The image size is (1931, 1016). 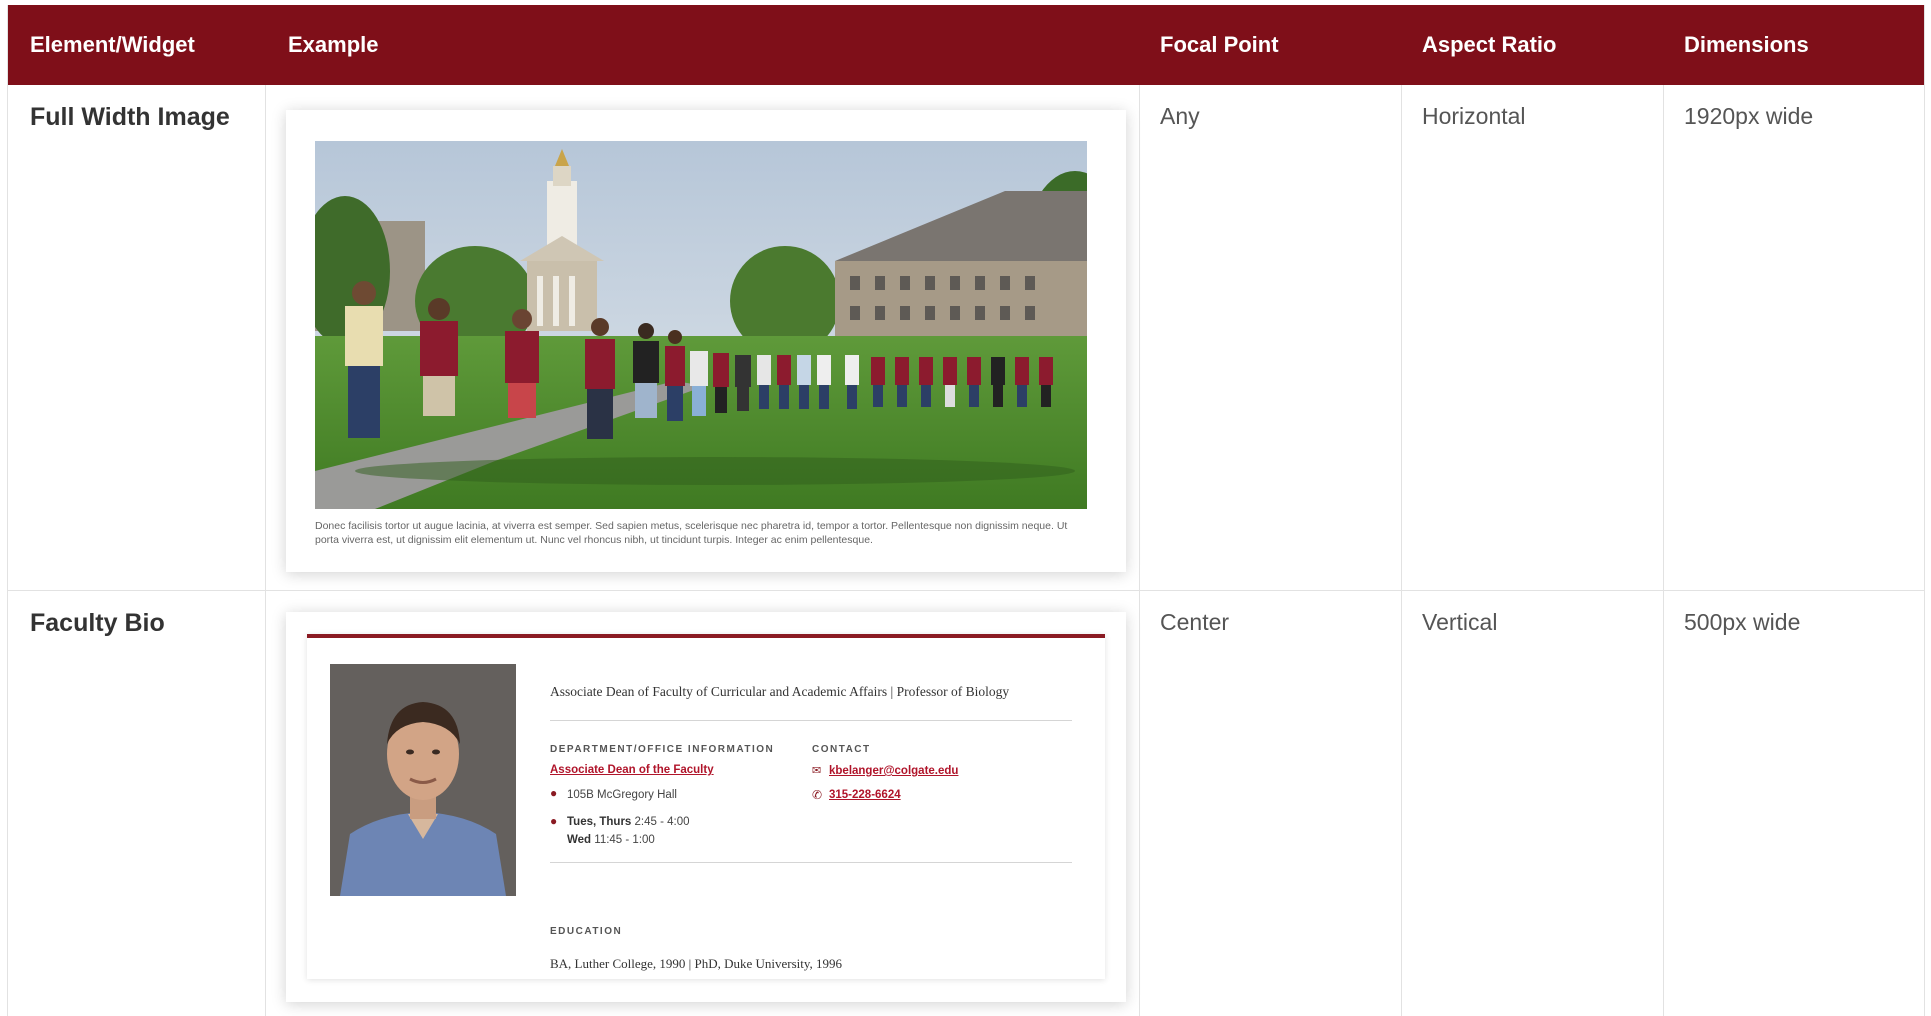 I want to click on header-element-widget: Element/Widget, so click(x=112, y=44).